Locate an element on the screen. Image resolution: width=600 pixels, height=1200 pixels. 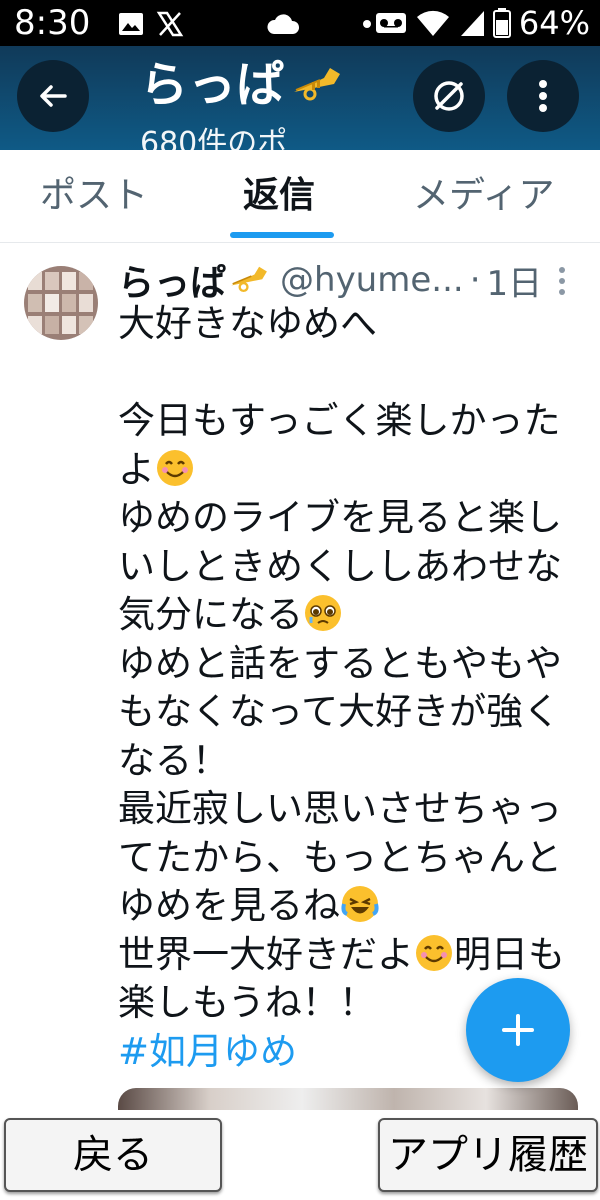
more-options-button is located at coordinates (543, 96).